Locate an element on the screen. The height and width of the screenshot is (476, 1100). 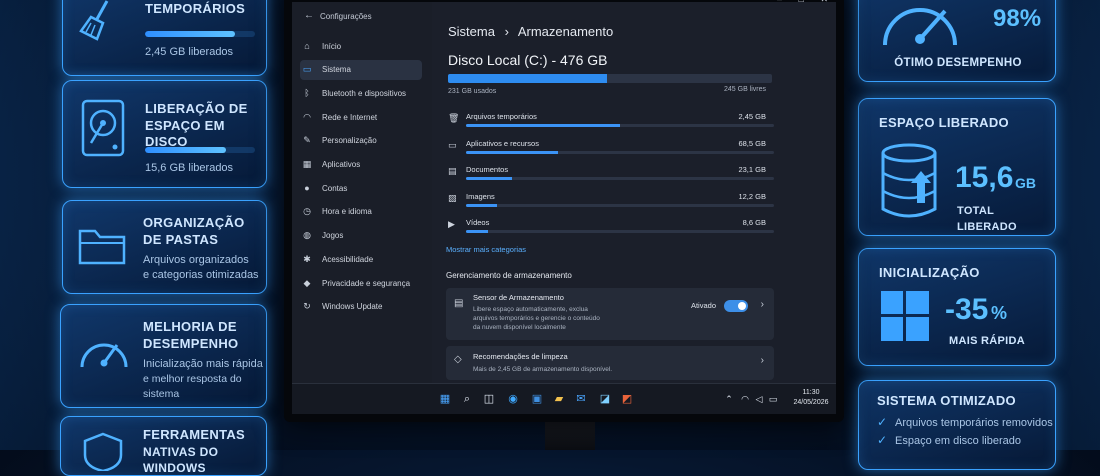
office-icon: ◩ is located at coordinates (627, 399).